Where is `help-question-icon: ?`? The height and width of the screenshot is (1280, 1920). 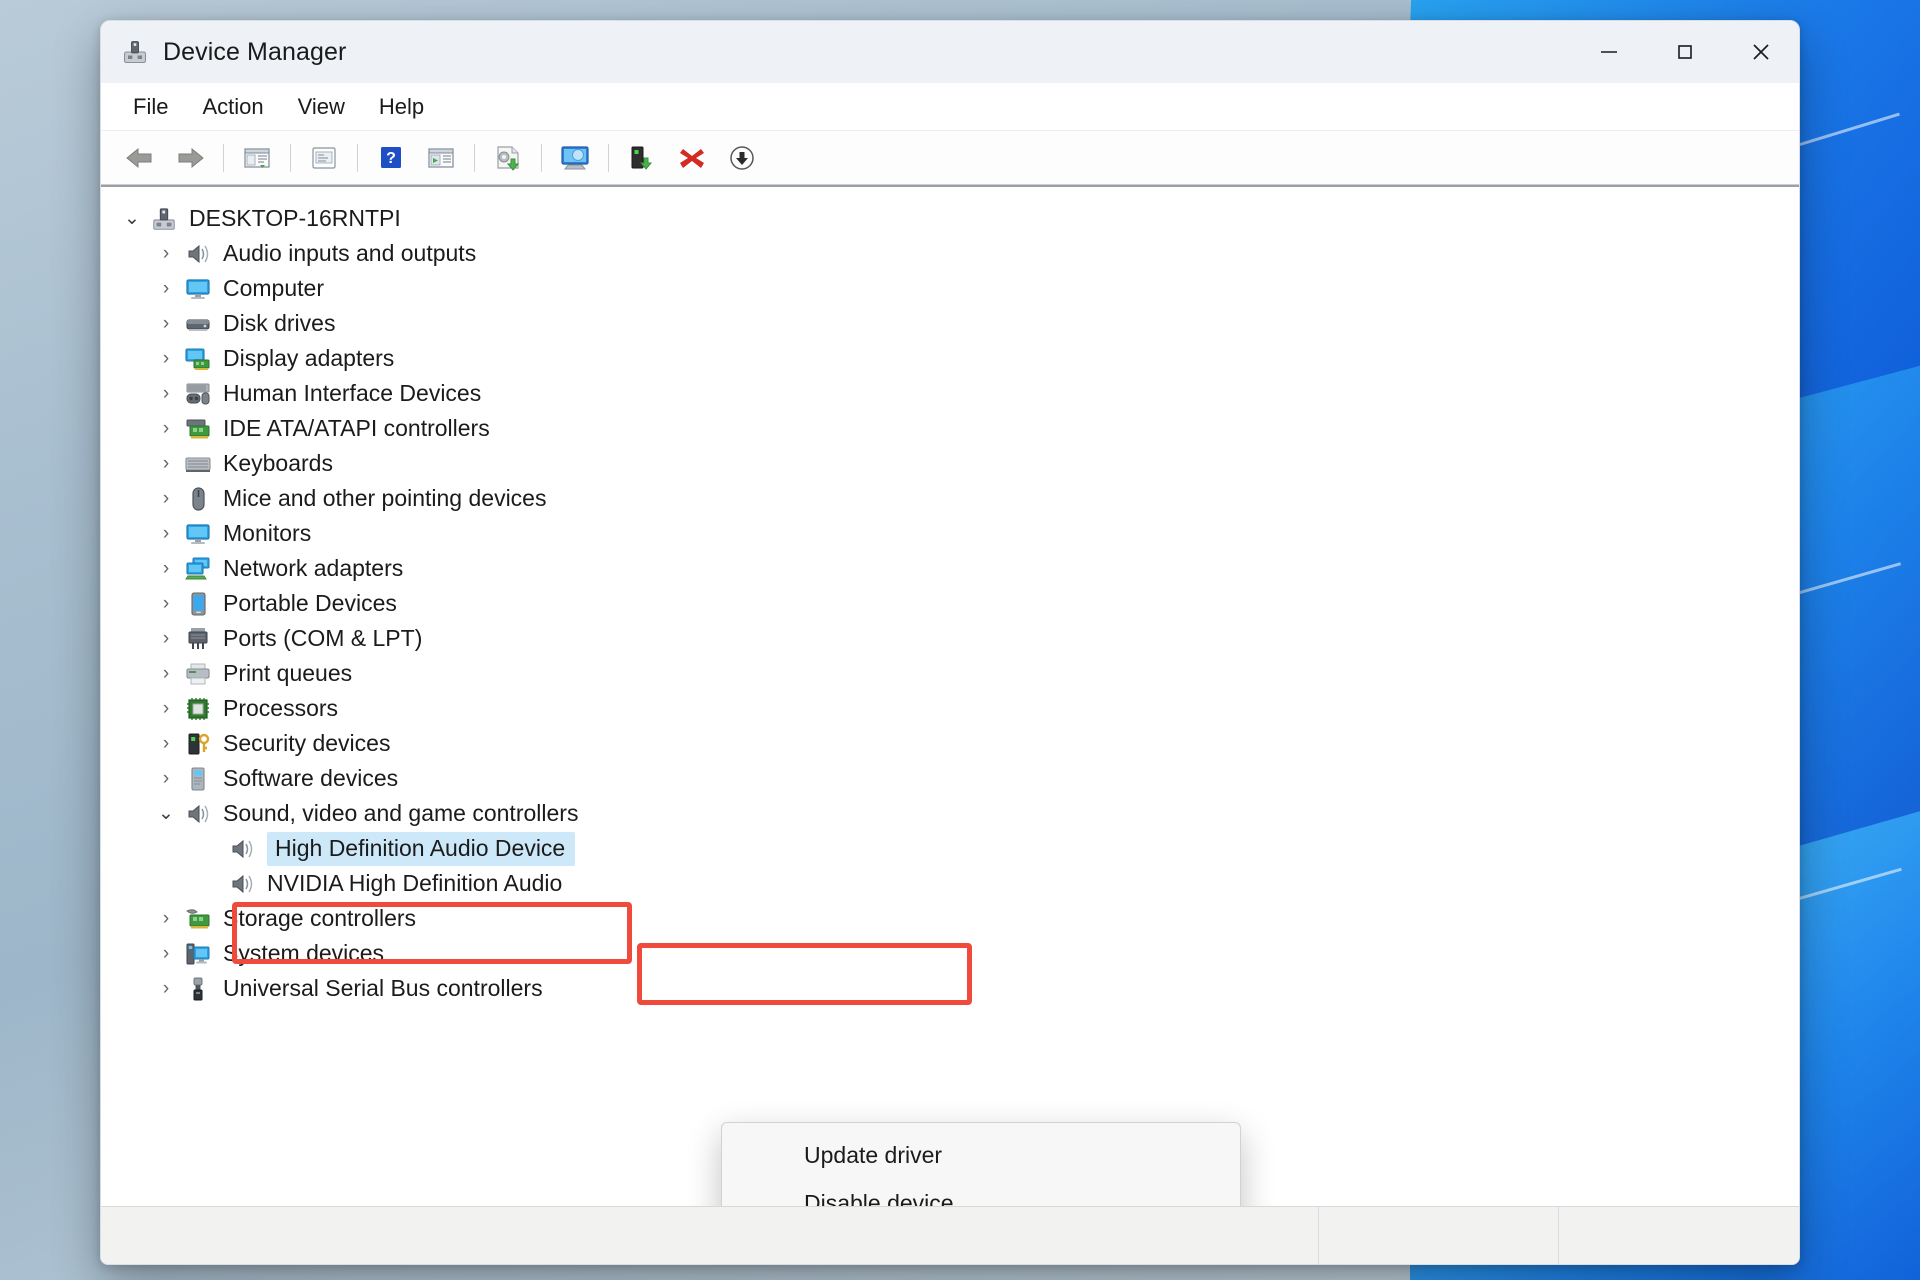 help-question-icon: ? is located at coordinates (391, 157).